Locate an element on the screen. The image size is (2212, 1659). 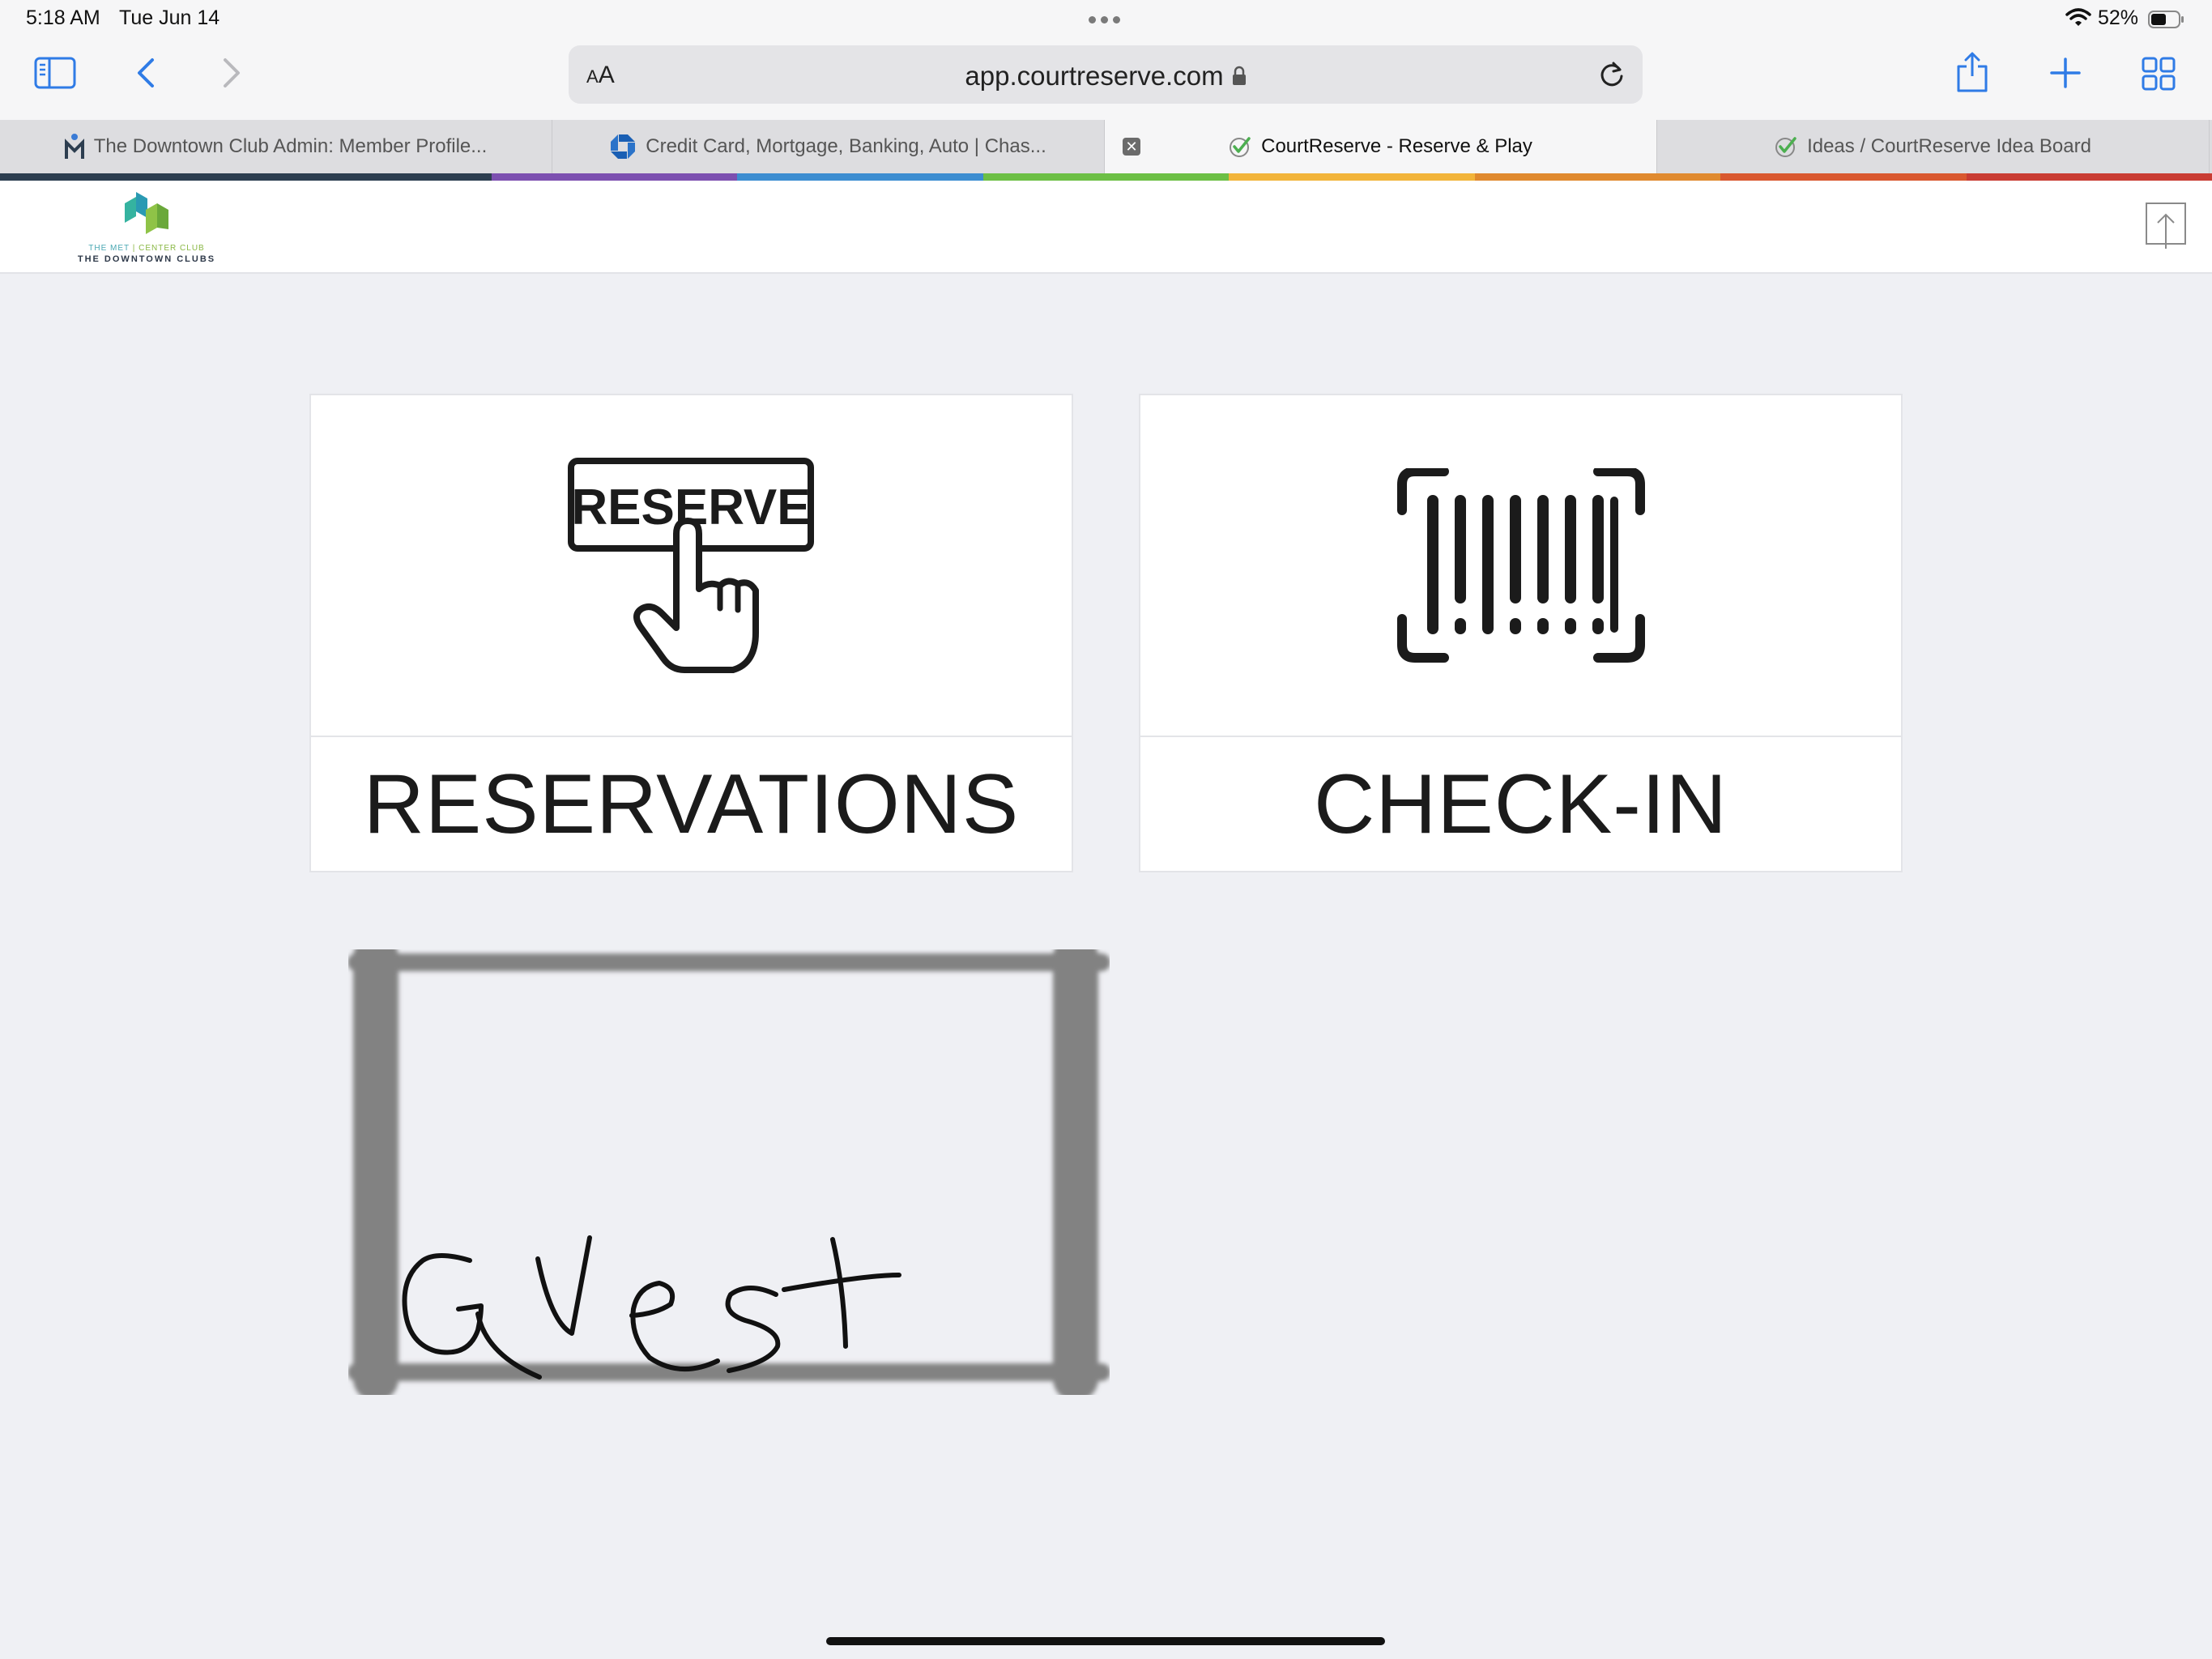
app-header: THE MET | CENTER CLUB THE DOWNTOWN CLUBS is located at coordinates (1106, 227).